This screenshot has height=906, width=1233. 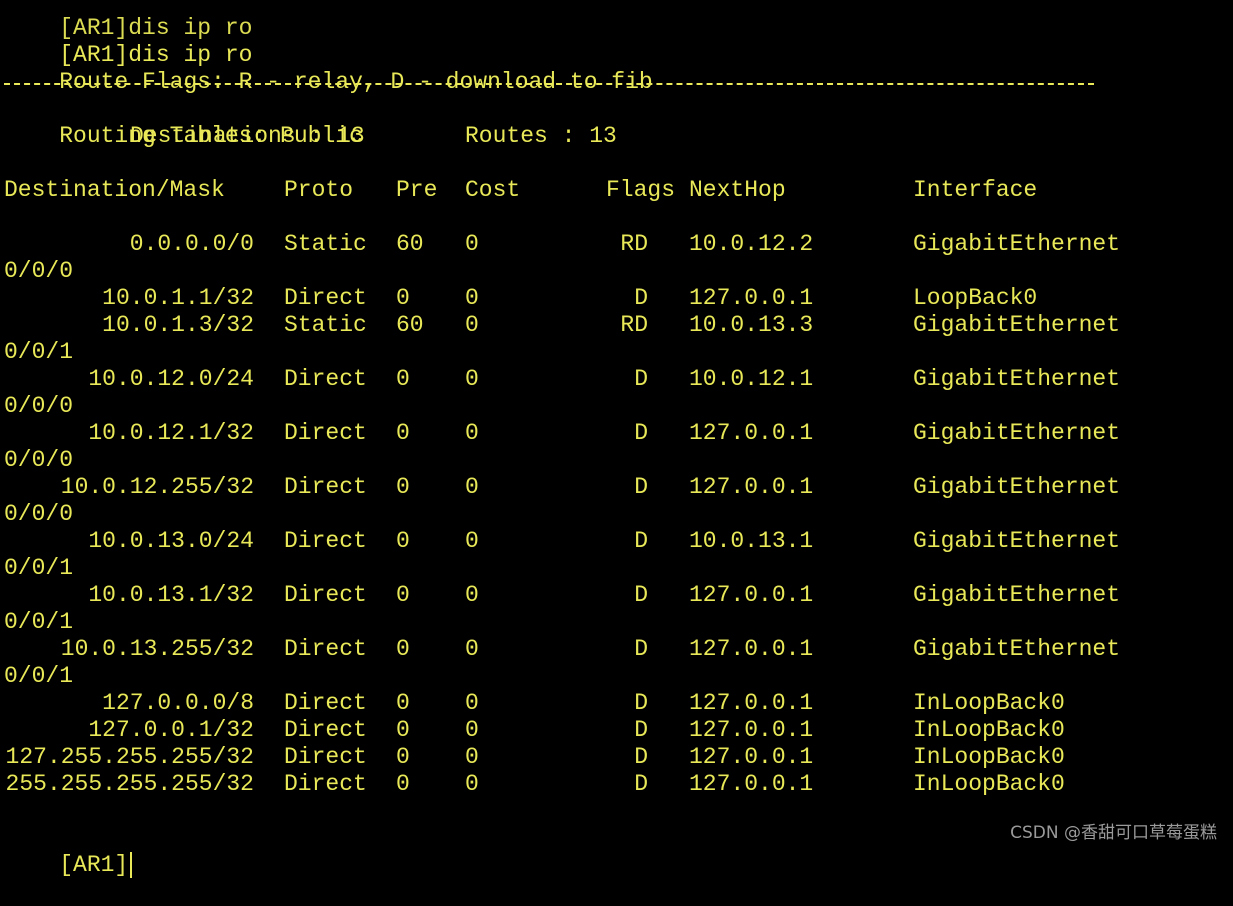 What do you see at coordinates (1113, 833) in the screenshot?
I see `watermark: CSDN @香甜可口草莓蛋糕` at bounding box center [1113, 833].